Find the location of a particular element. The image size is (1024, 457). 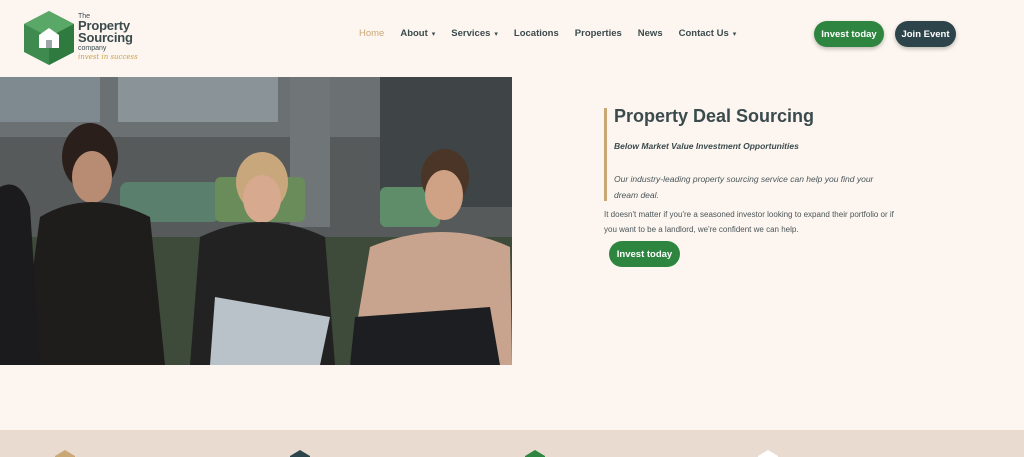

nav-properties: Properties is located at coordinates (598, 33).